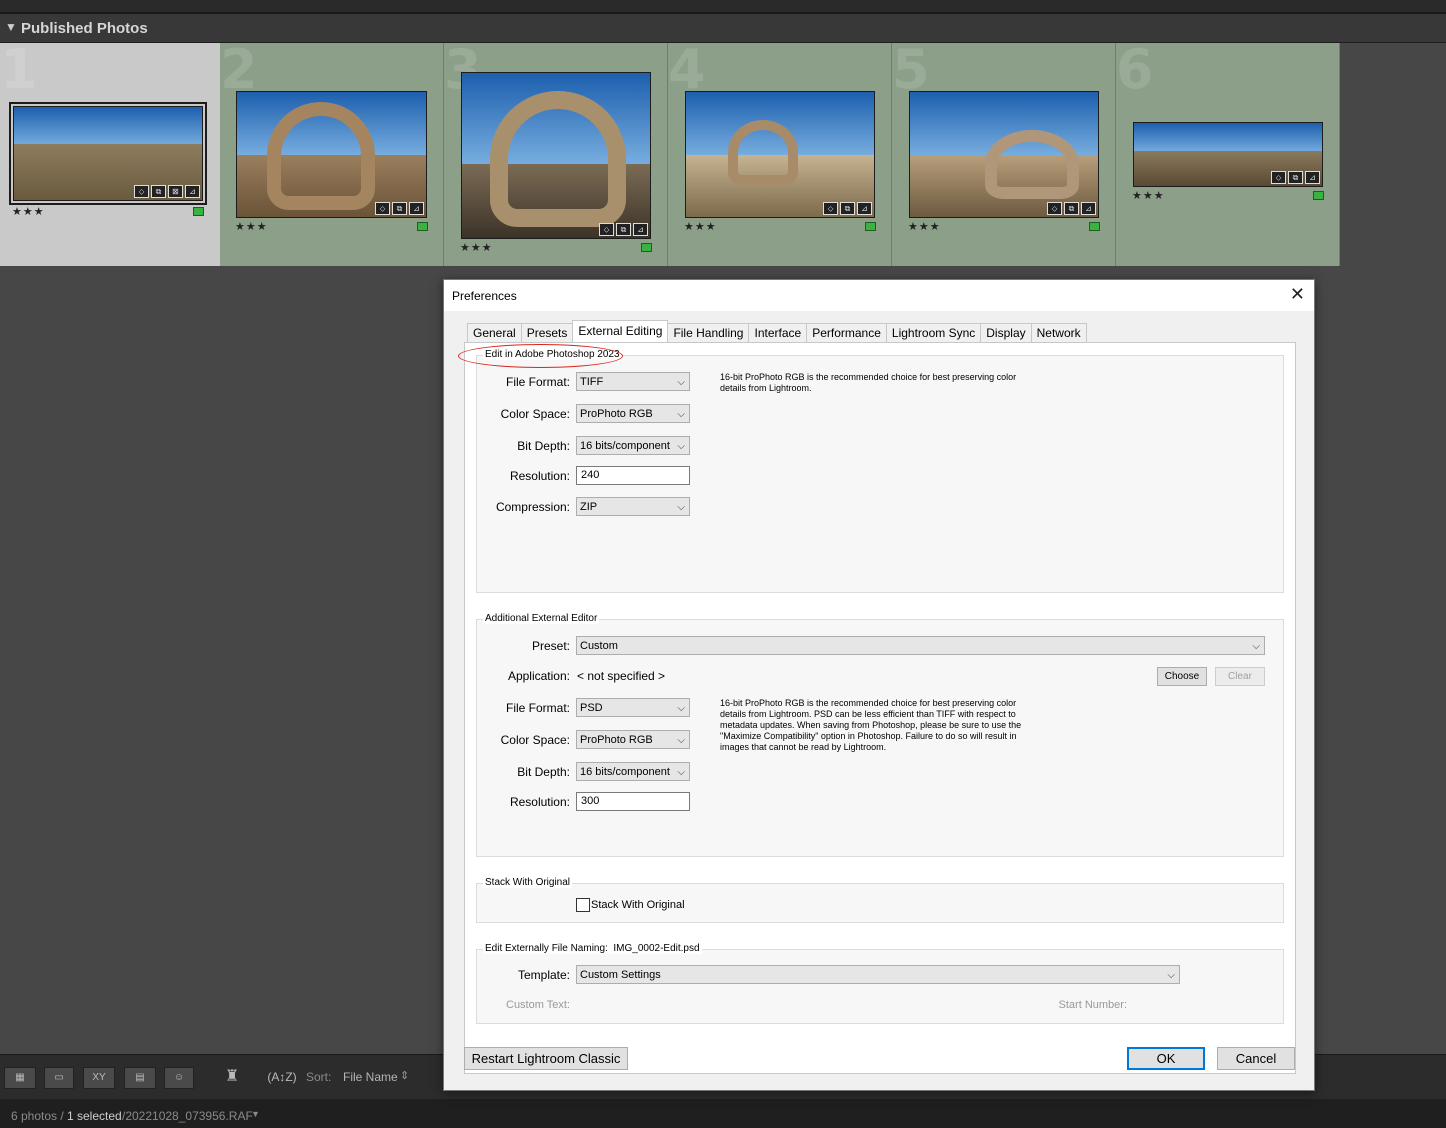 This screenshot has height=1128, width=1446. I want to click on photo-cell: 6 ⬦ ⧉ ⊿ ★★★, so click(1228, 154).